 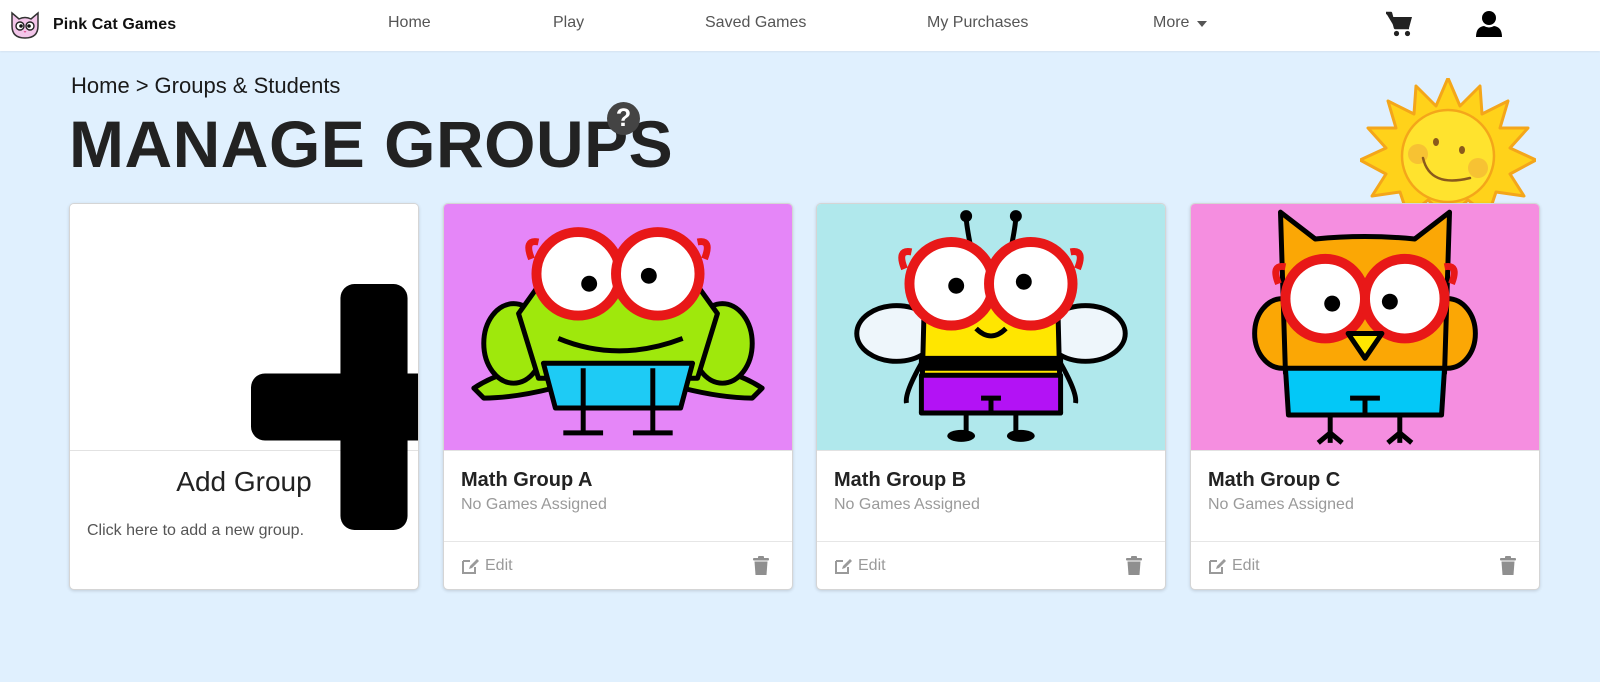 I want to click on frog-with-glasses-icon, so click(x=618, y=331).